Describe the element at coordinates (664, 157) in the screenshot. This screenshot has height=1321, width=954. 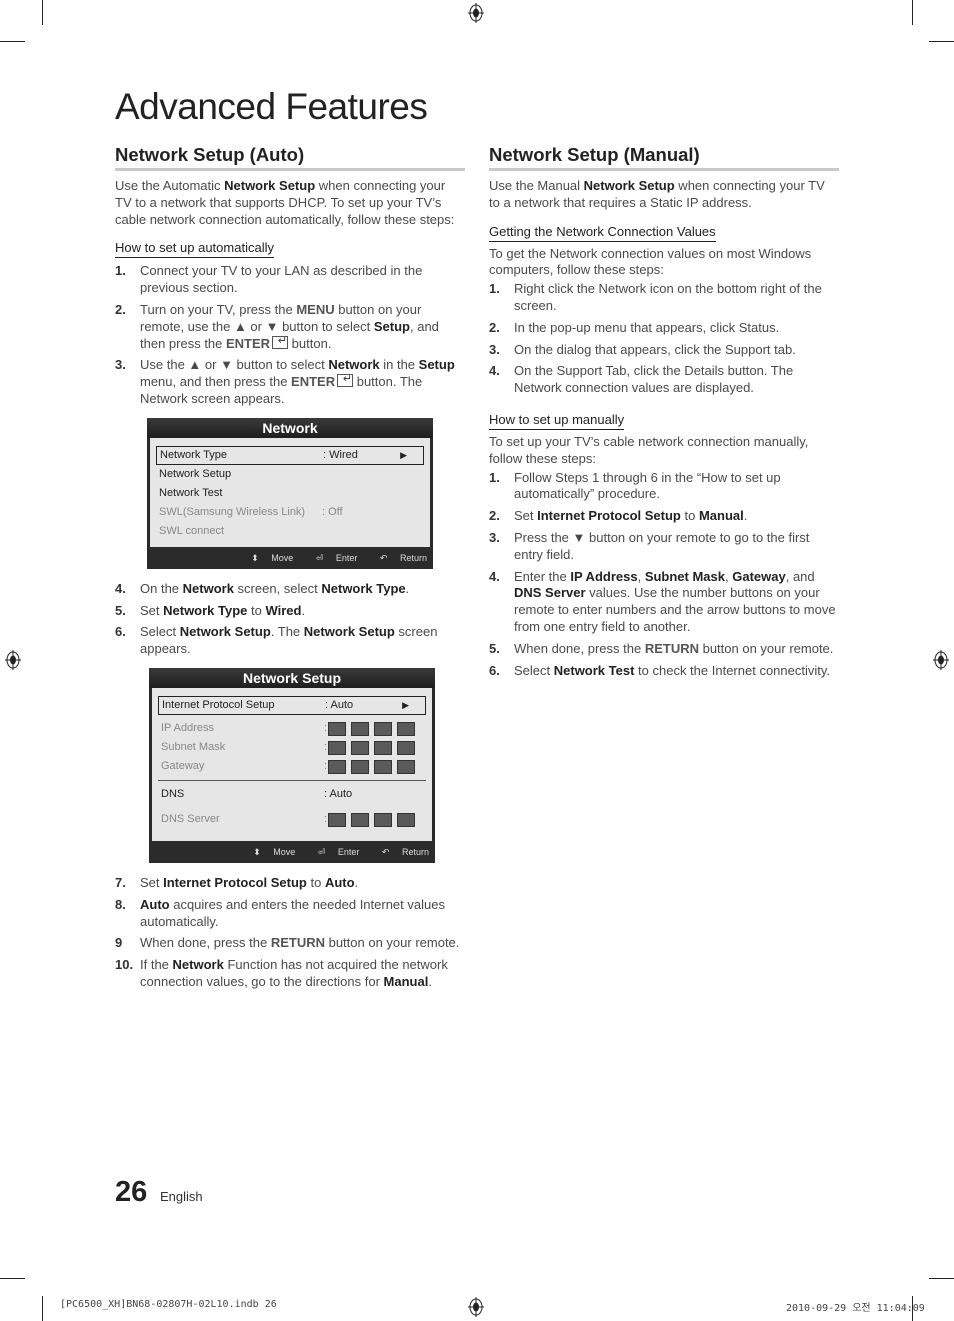
I see `section-title-manual: Network Setup (Manual)` at that location.